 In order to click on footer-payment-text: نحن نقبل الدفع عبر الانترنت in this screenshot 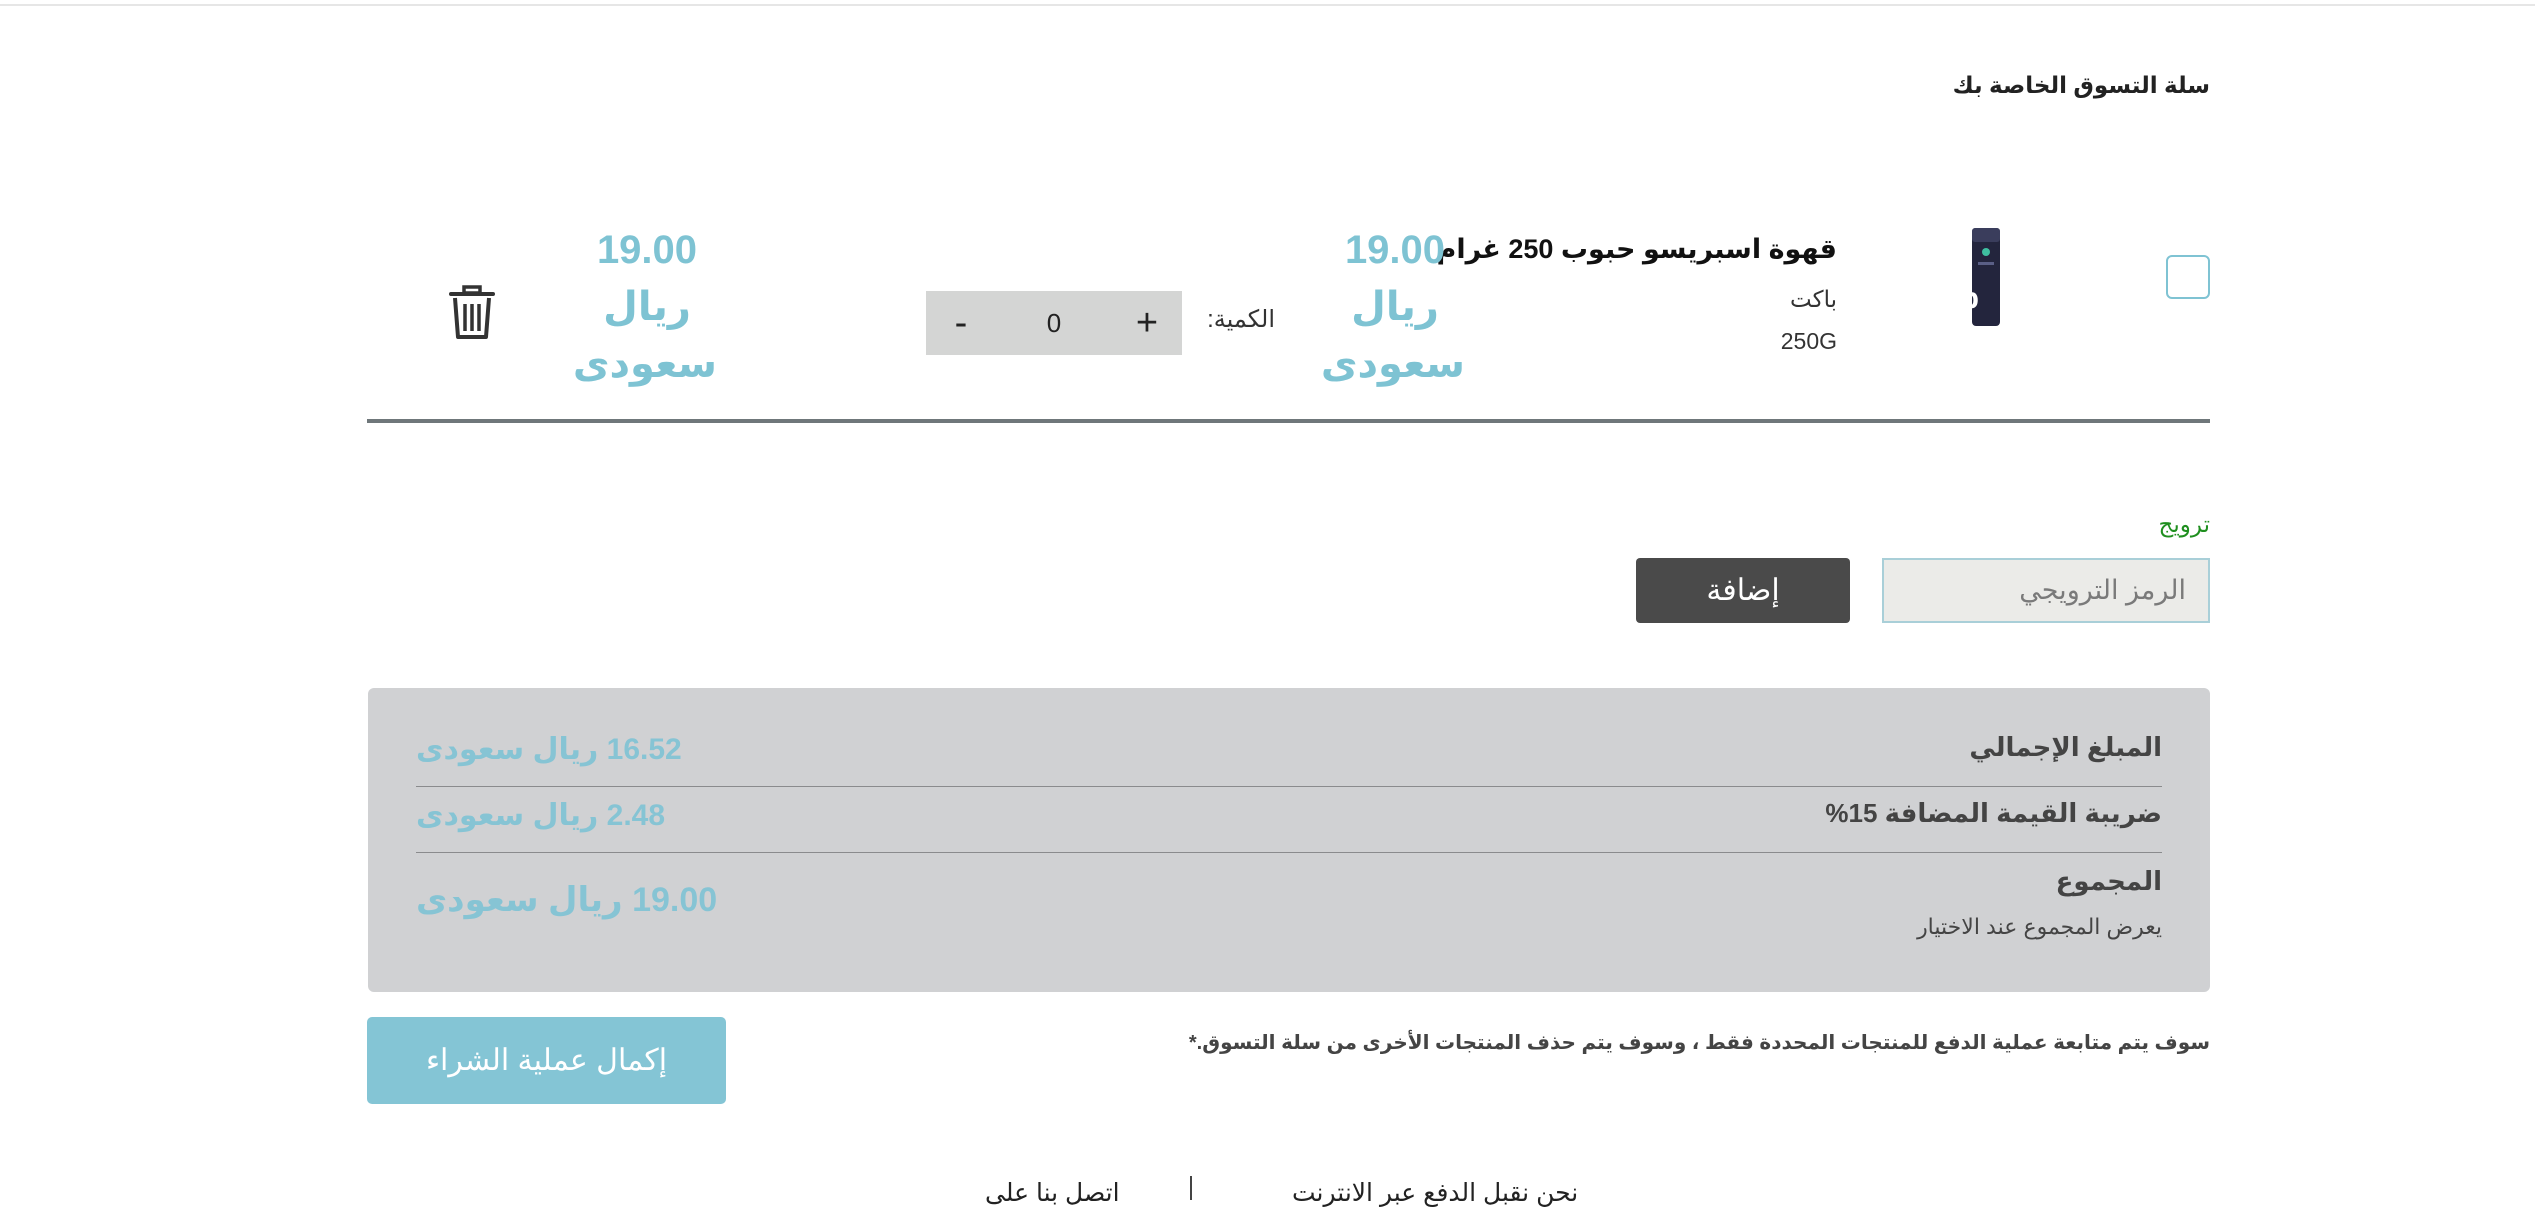, I will do `click(1435, 1193)`.